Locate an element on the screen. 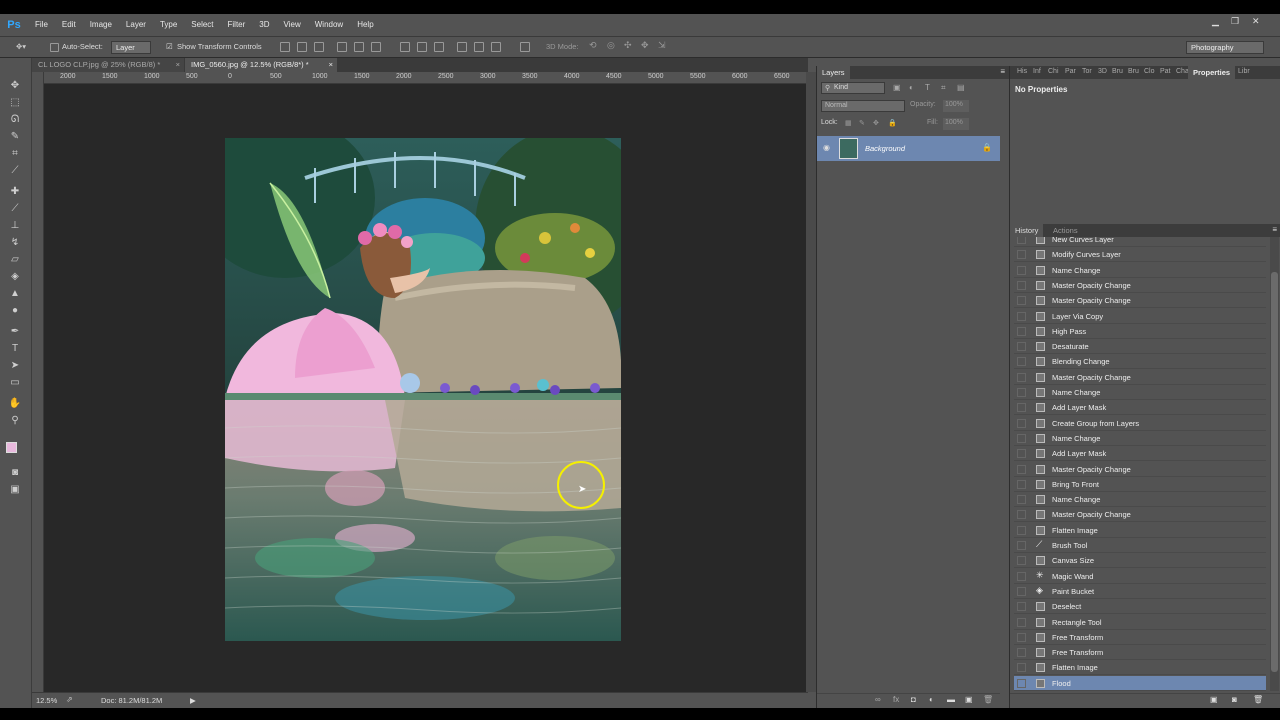  tab-brush-mini: Bru is located at coordinates (1117, 71).